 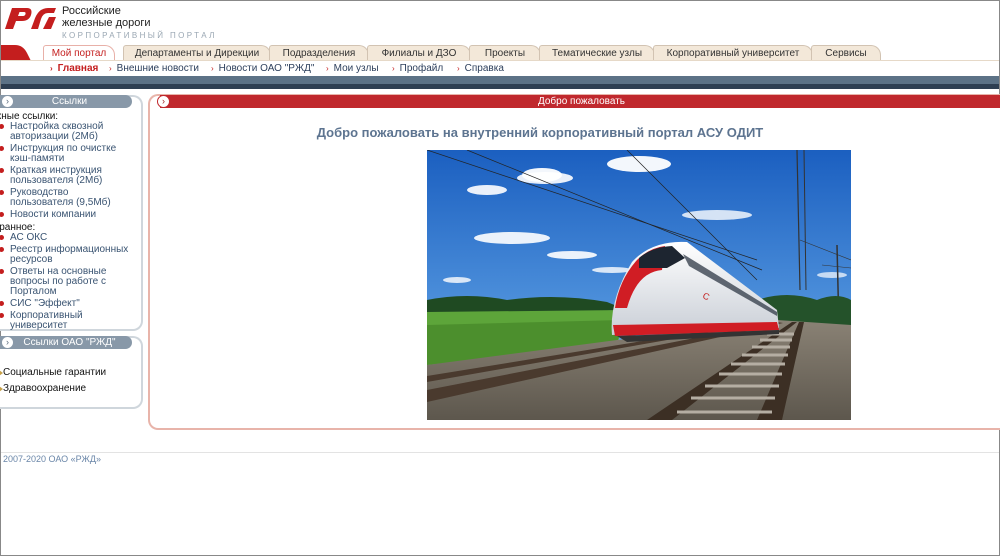 I want to click on link-label: Здравоохранение, so click(x=45, y=388).